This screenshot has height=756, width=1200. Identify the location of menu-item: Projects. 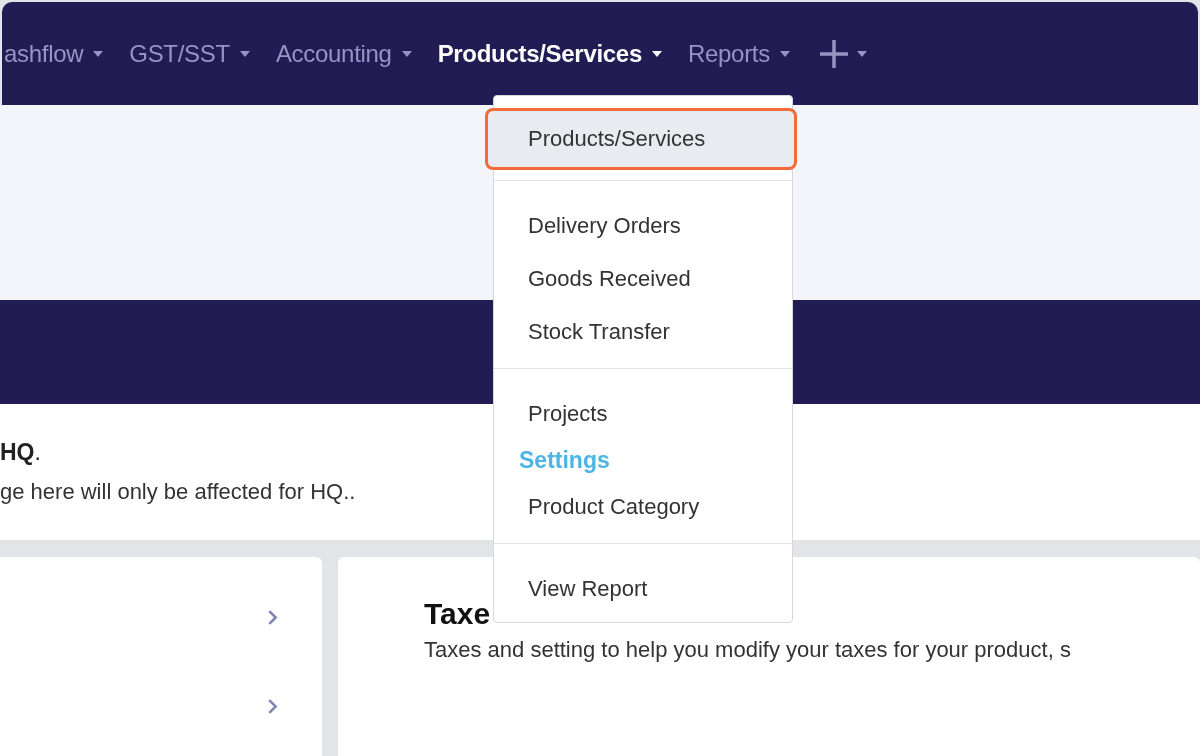
(643, 413).